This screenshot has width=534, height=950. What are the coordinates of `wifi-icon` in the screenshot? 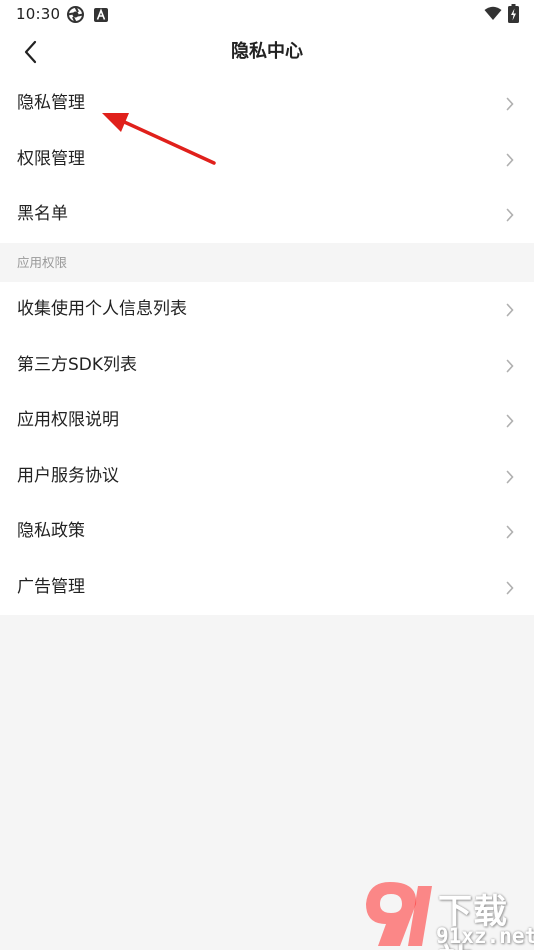 It's located at (493, 15).